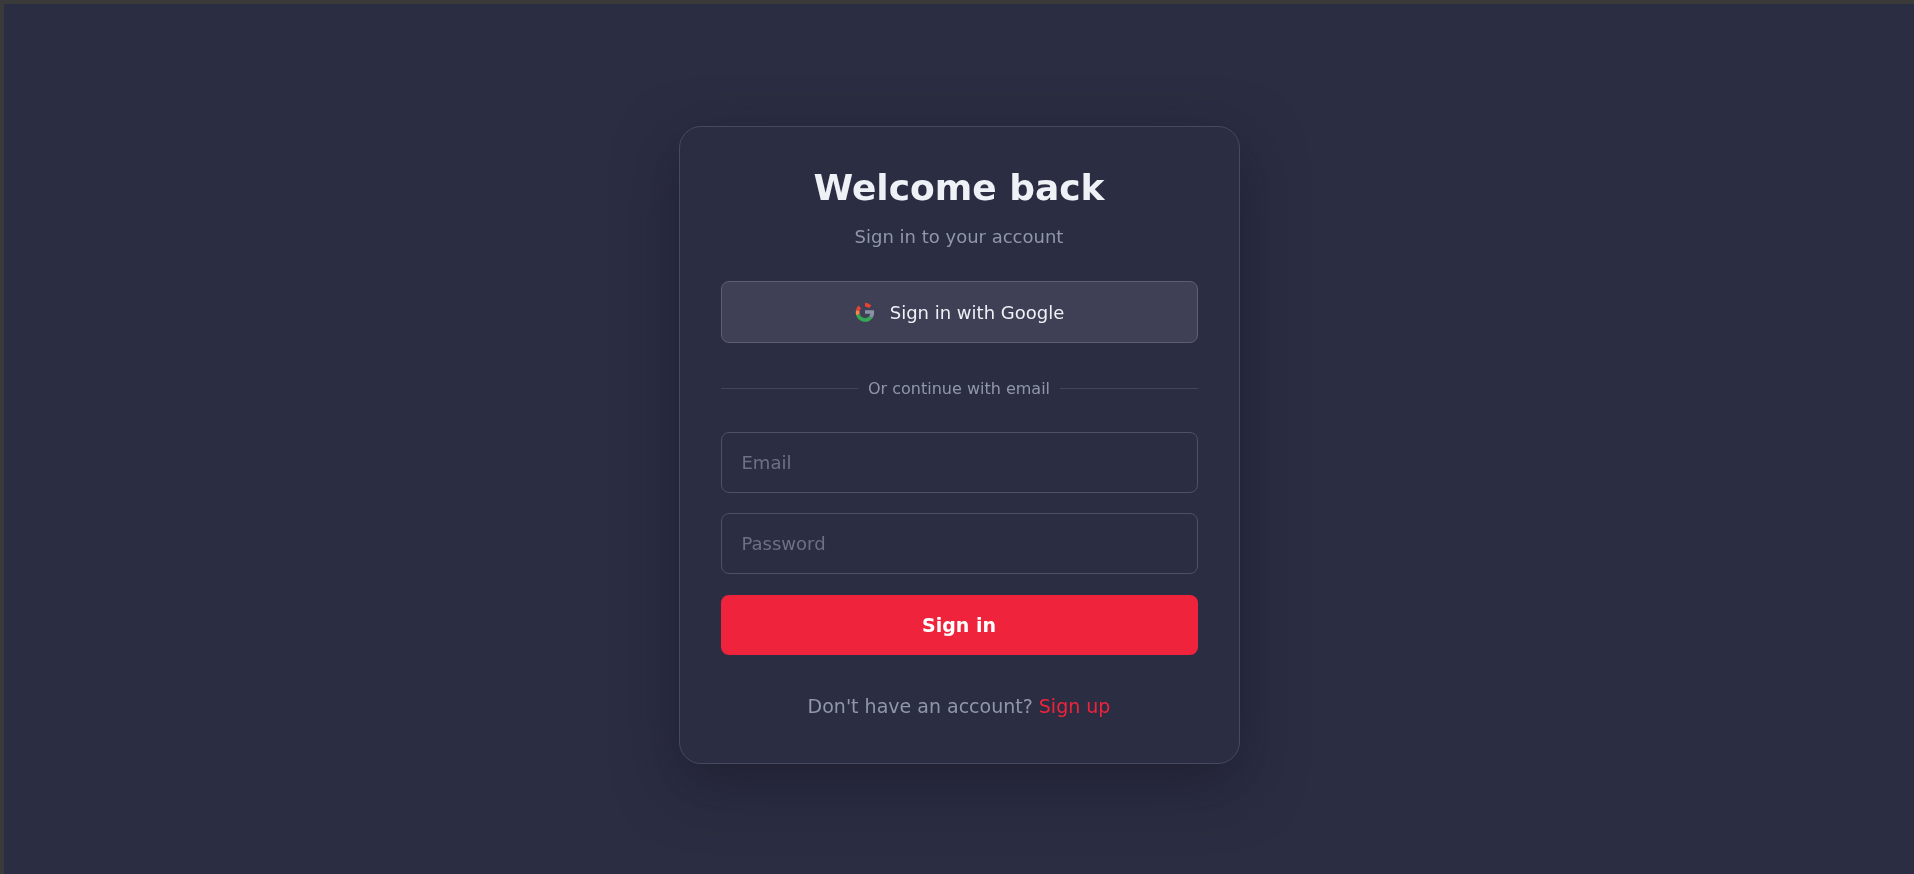  What do you see at coordinates (959, 543) in the screenshot?
I see `password-field: Password` at bounding box center [959, 543].